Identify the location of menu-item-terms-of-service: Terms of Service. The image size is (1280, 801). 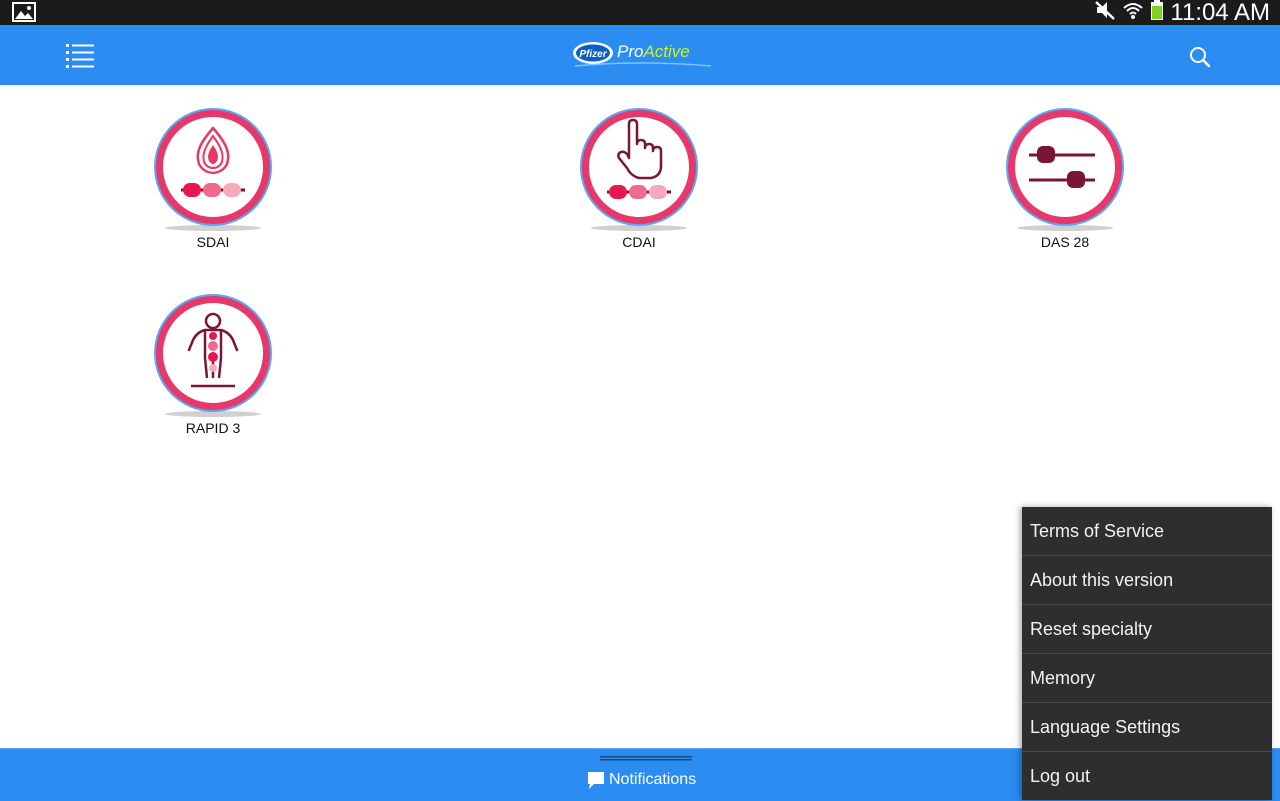
(1147, 531).